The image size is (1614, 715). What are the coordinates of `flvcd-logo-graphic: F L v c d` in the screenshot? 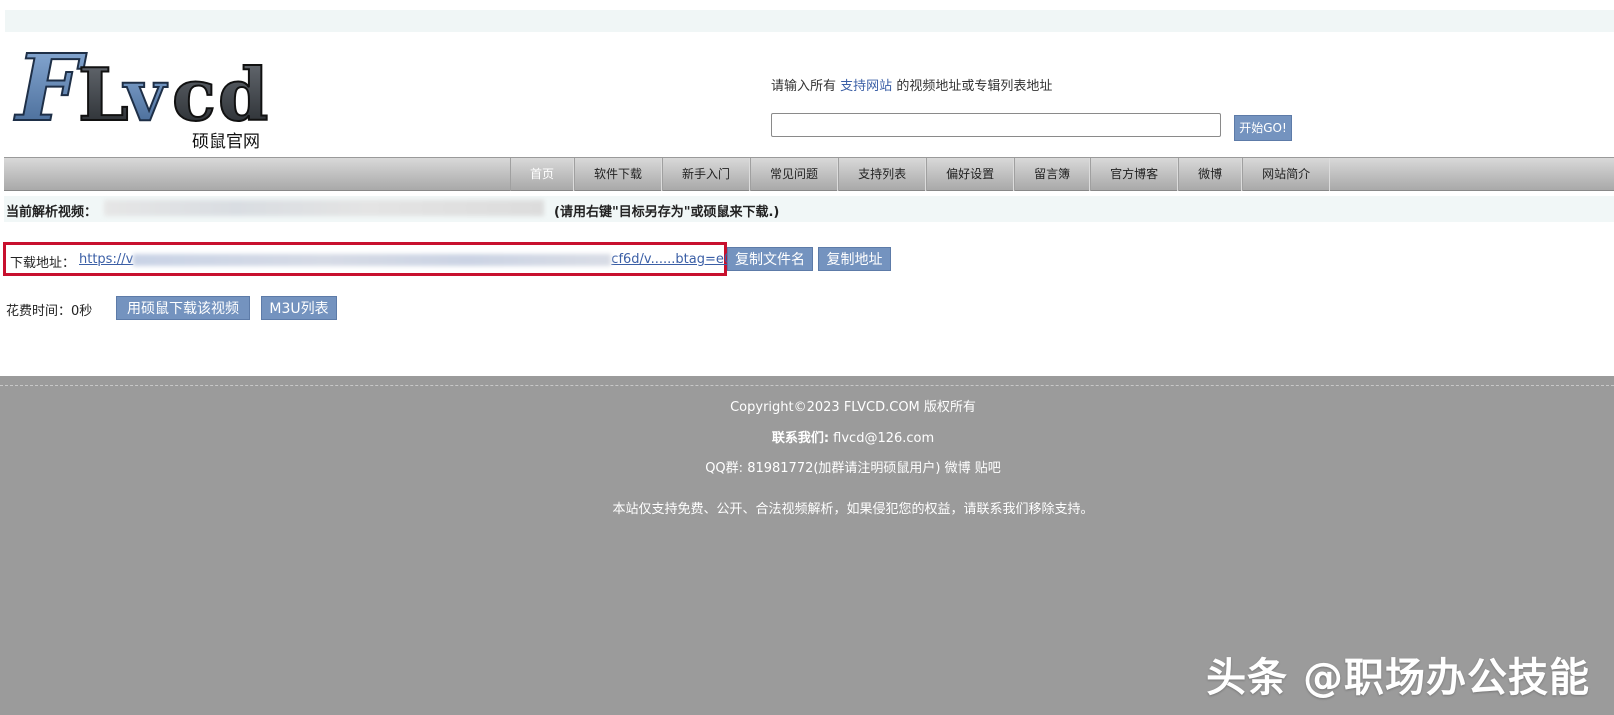 It's located at (140, 88).